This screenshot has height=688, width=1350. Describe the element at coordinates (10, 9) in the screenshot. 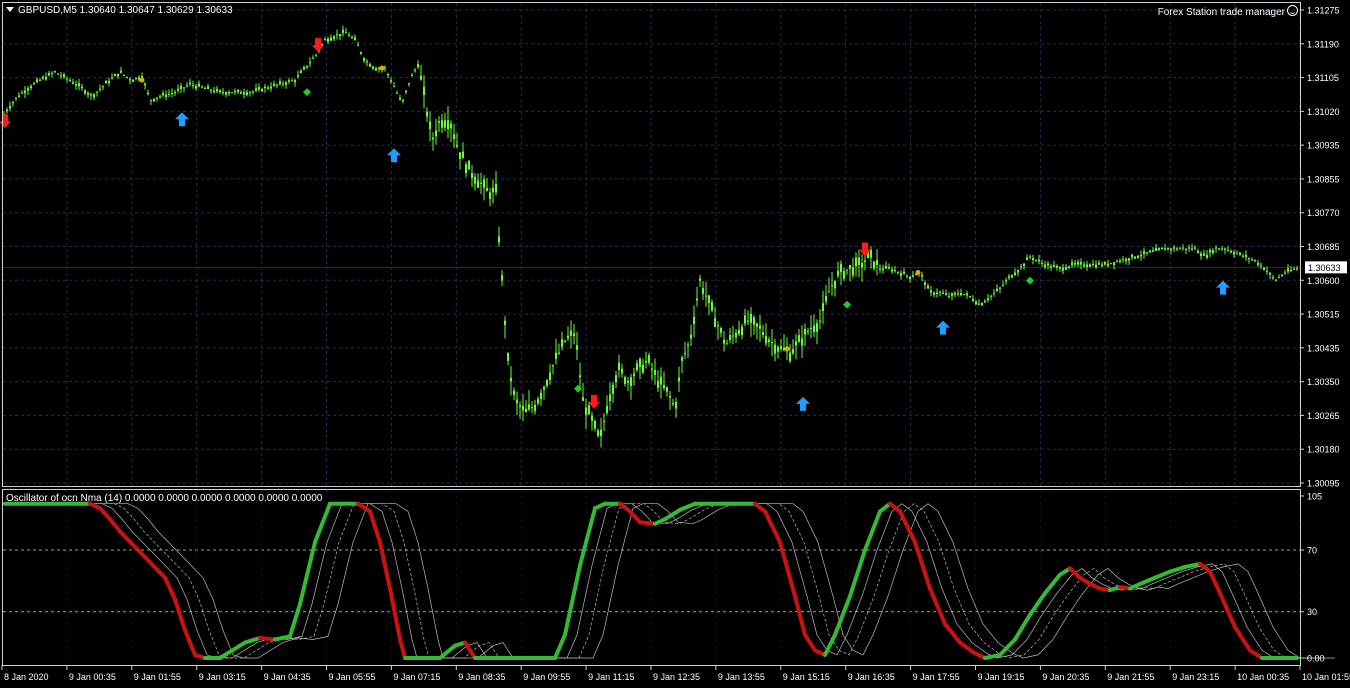

I see `dropdown-triangle-icon` at that location.